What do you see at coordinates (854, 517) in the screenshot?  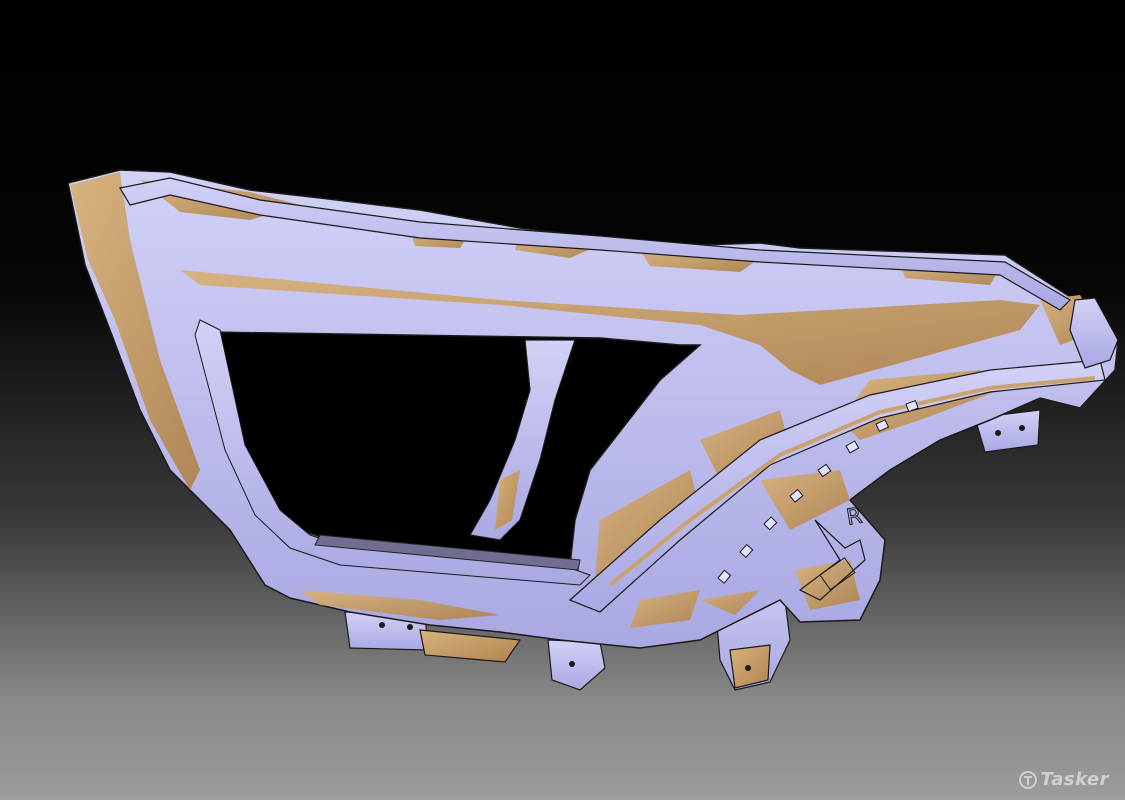 I see `svg-text: R` at bounding box center [854, 517].